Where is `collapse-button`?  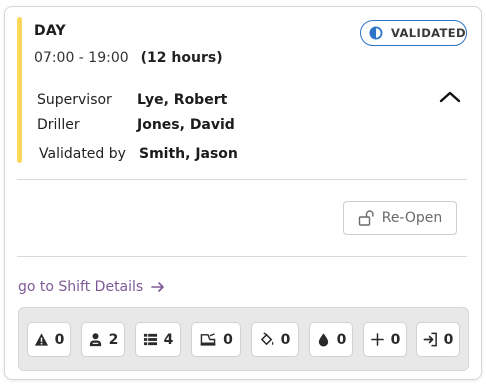
collapse-button is located at coordinates (450, 97).